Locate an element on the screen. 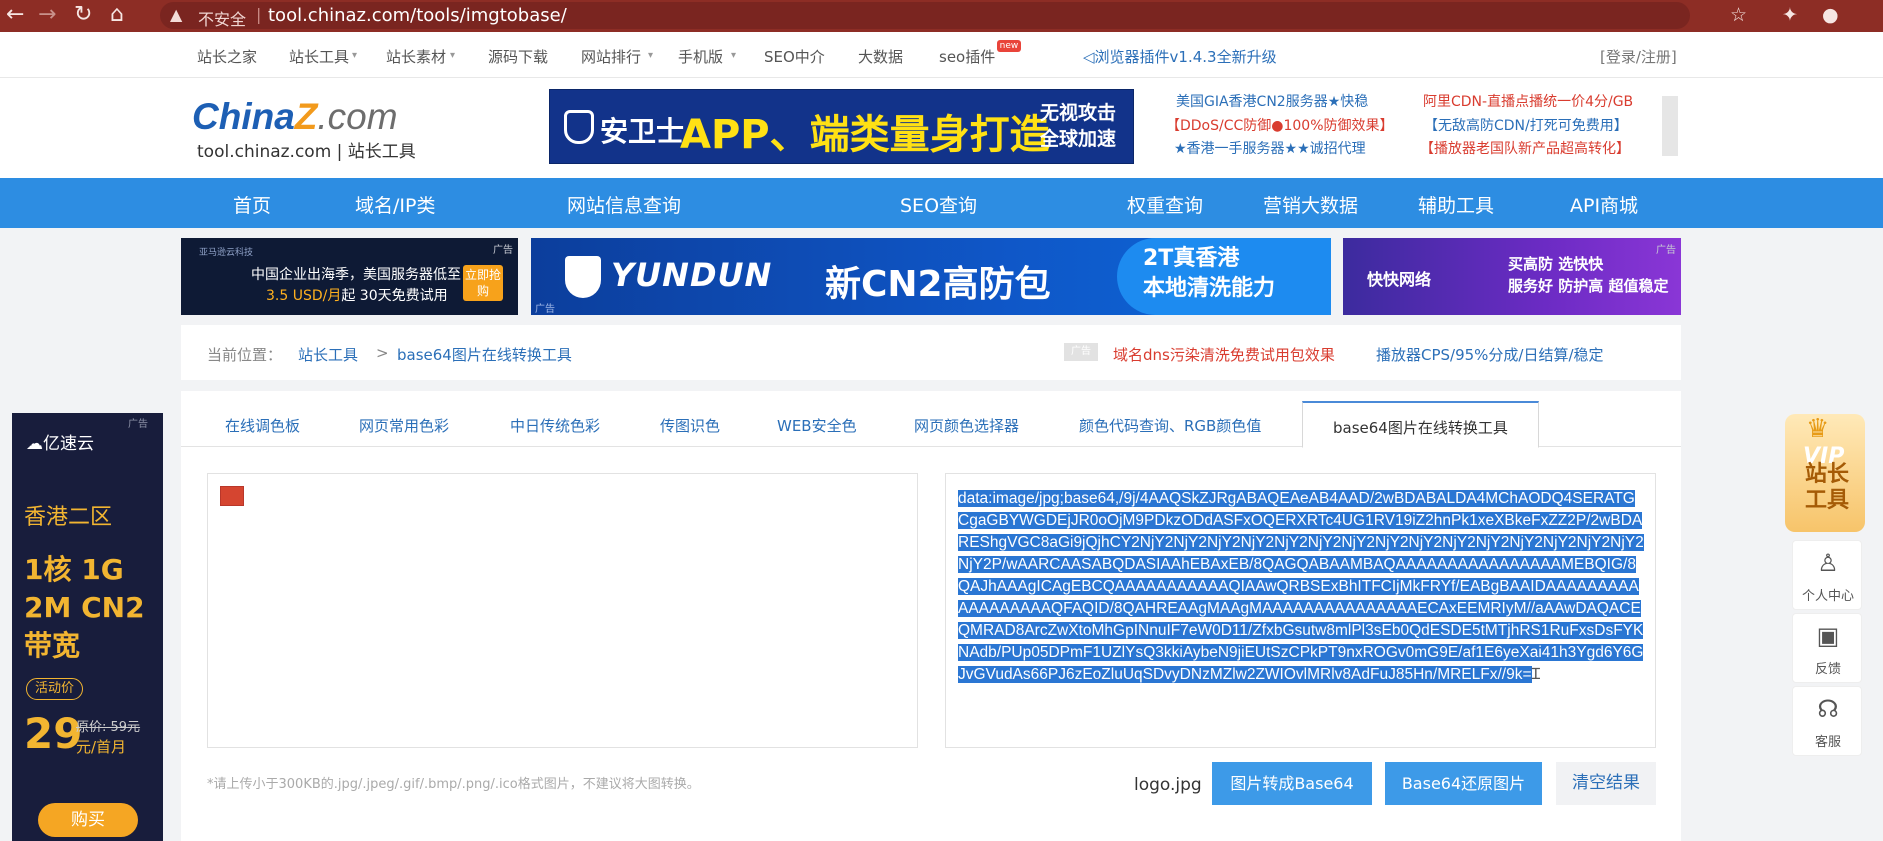  new-badge: new is located at coordinates (1009, 46).